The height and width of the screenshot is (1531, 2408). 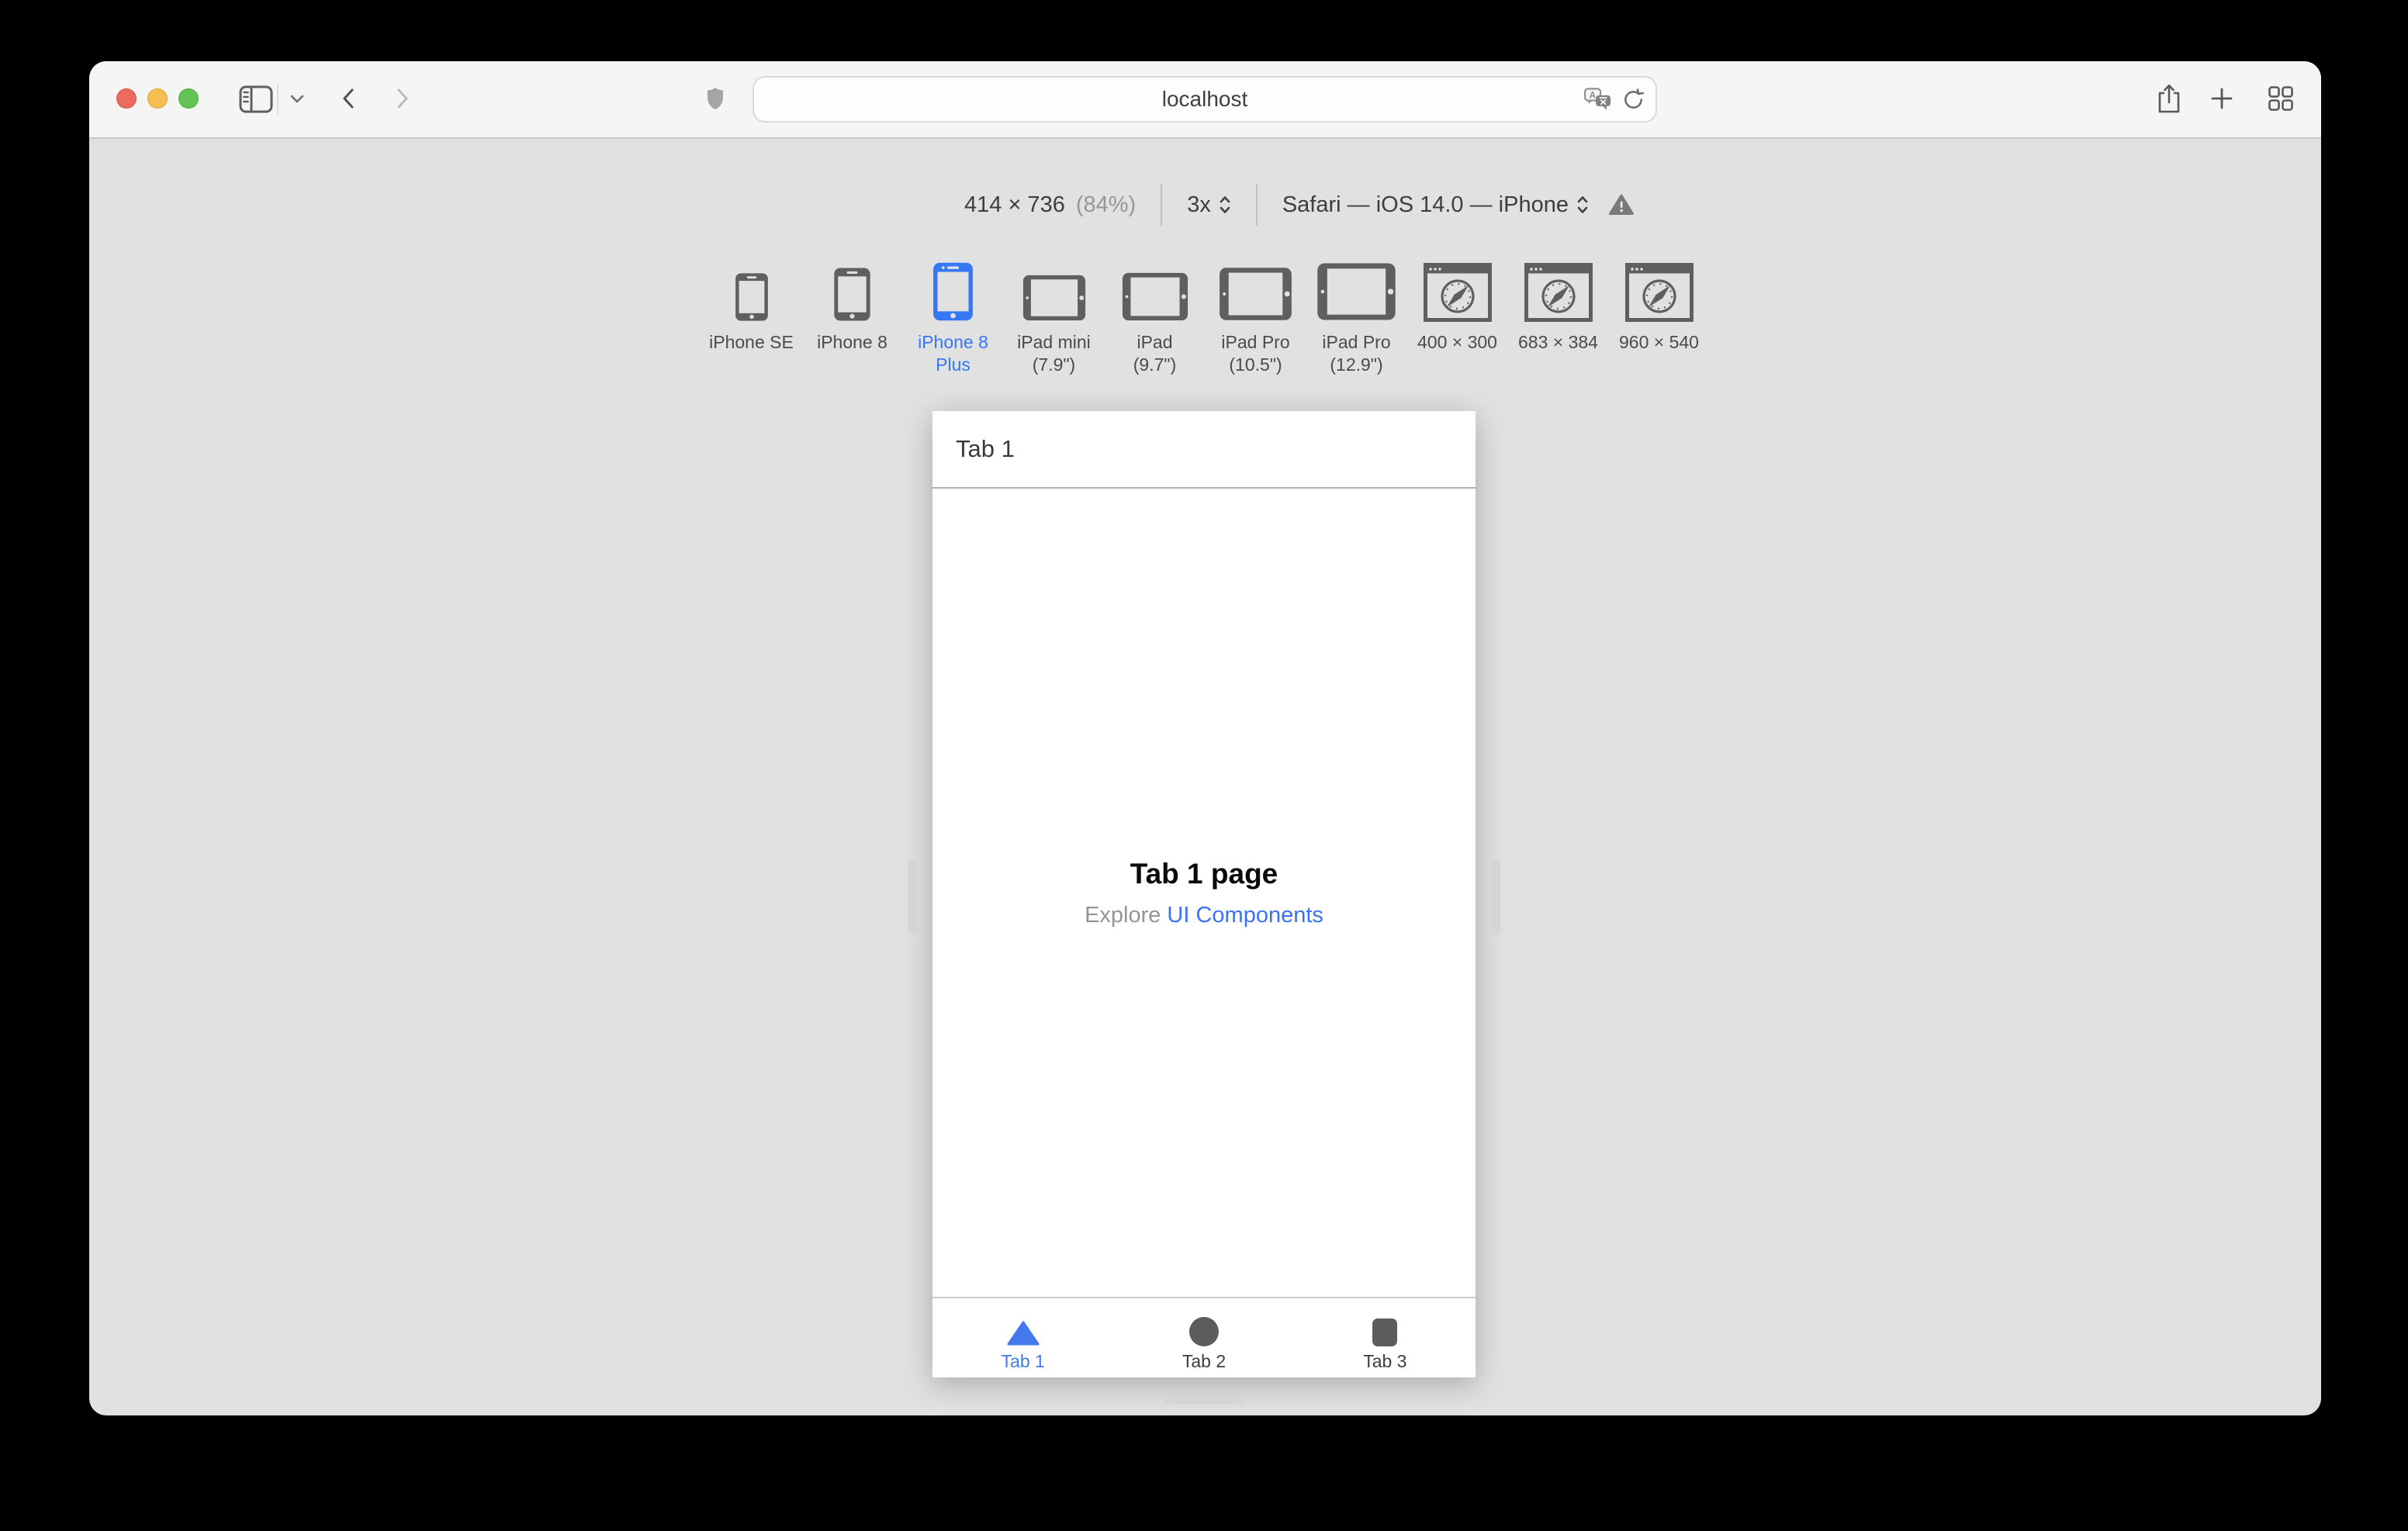 I want to click on device-label: 683 × 384, so click(x=1558, y=342).